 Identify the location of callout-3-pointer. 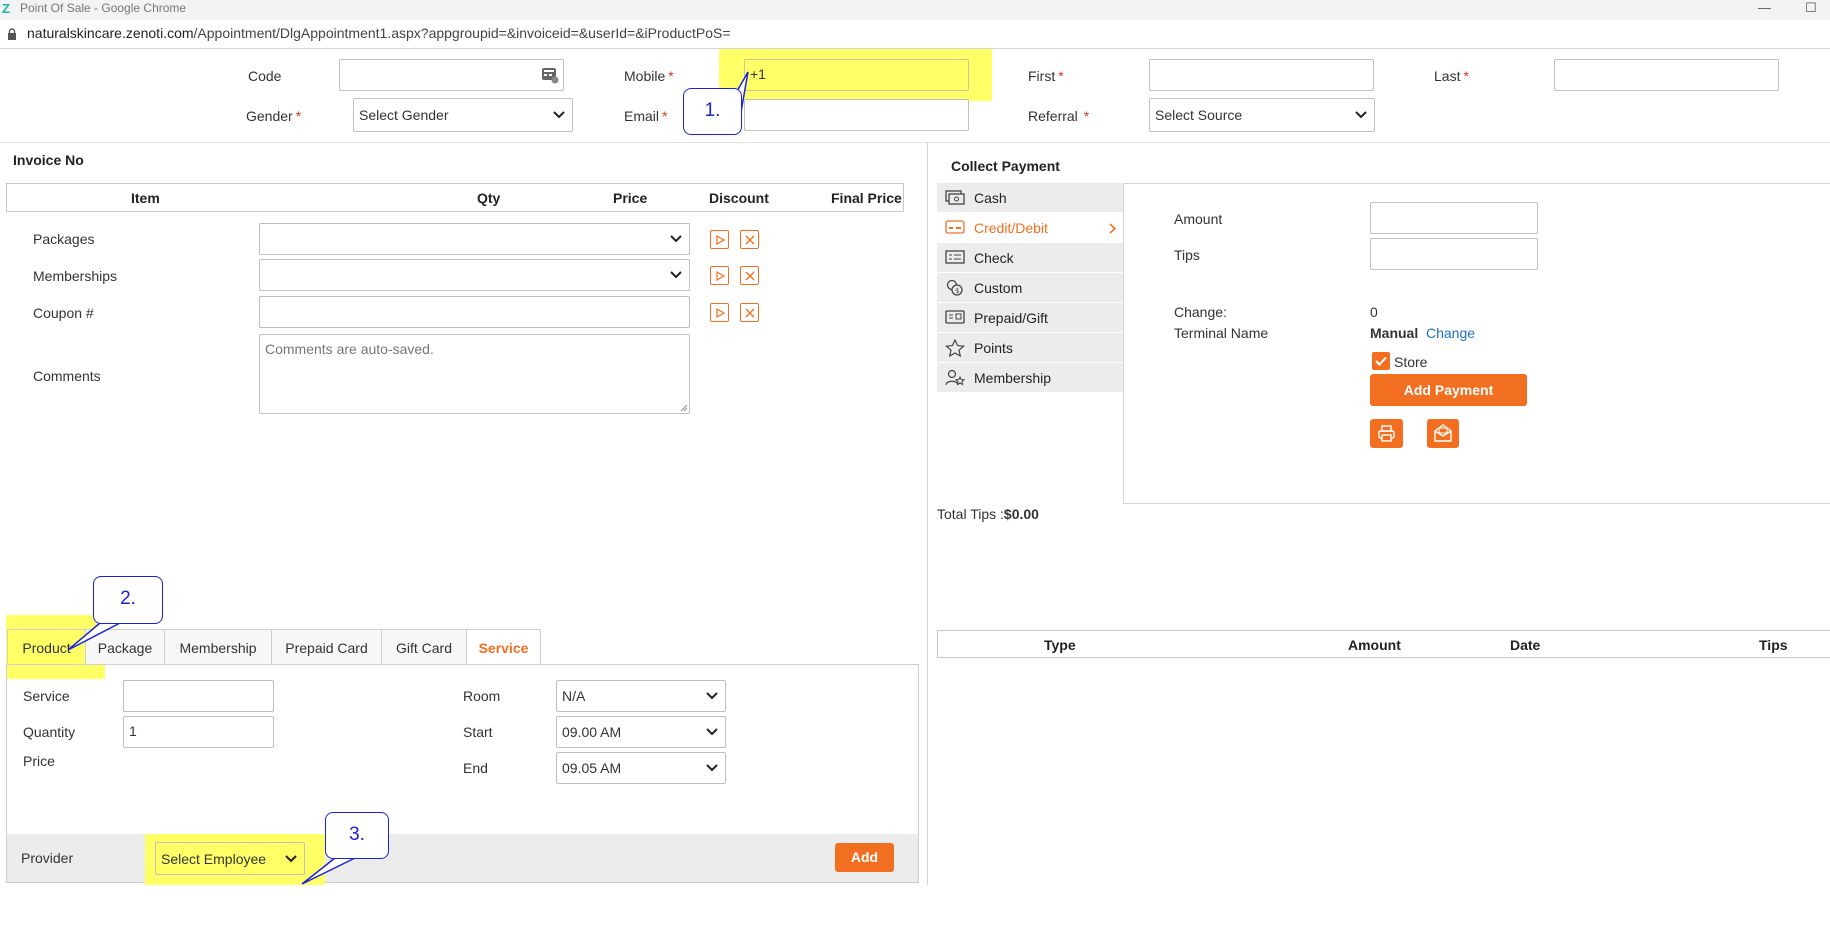
(328, 871).